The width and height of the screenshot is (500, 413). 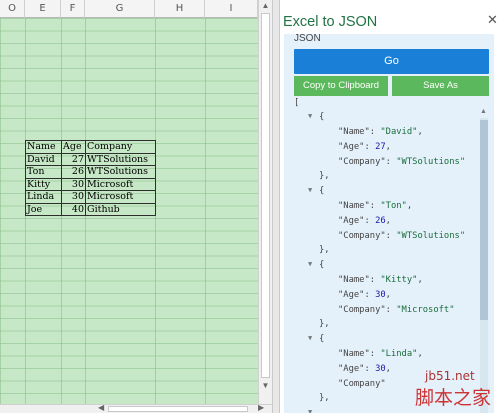 I want to click on json-number-value: 30, so click(x=380, y=295).